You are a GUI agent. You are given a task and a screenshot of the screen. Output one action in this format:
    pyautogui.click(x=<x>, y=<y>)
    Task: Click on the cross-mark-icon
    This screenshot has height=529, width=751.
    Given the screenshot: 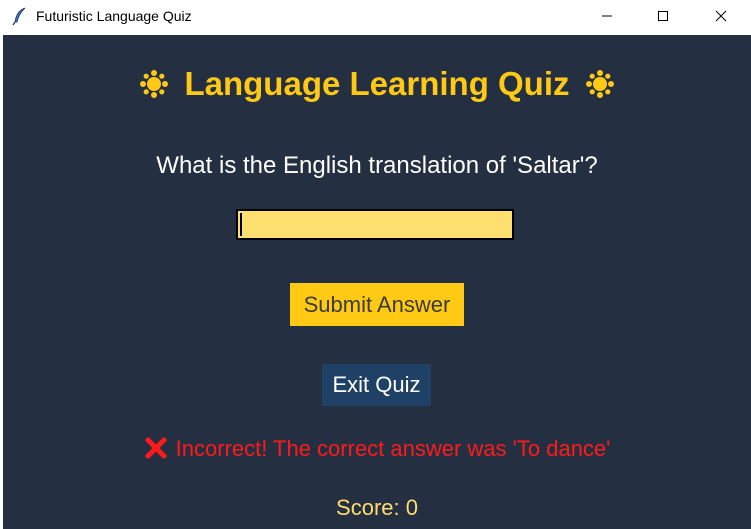 What is the action you would take?
    pyautogui.click(x=156, y=451)
    